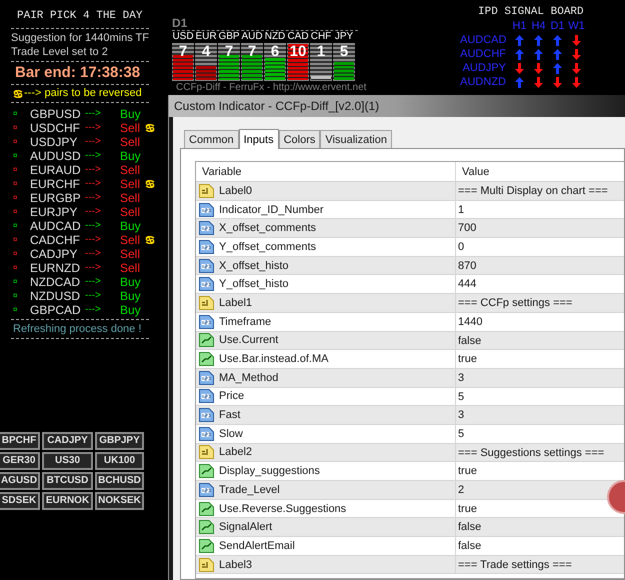 The image size is (625, 580). What do you see at coordinates (299, 139) in the screenshot?
I see `tab: Colors` at bounding box center [299, 139].